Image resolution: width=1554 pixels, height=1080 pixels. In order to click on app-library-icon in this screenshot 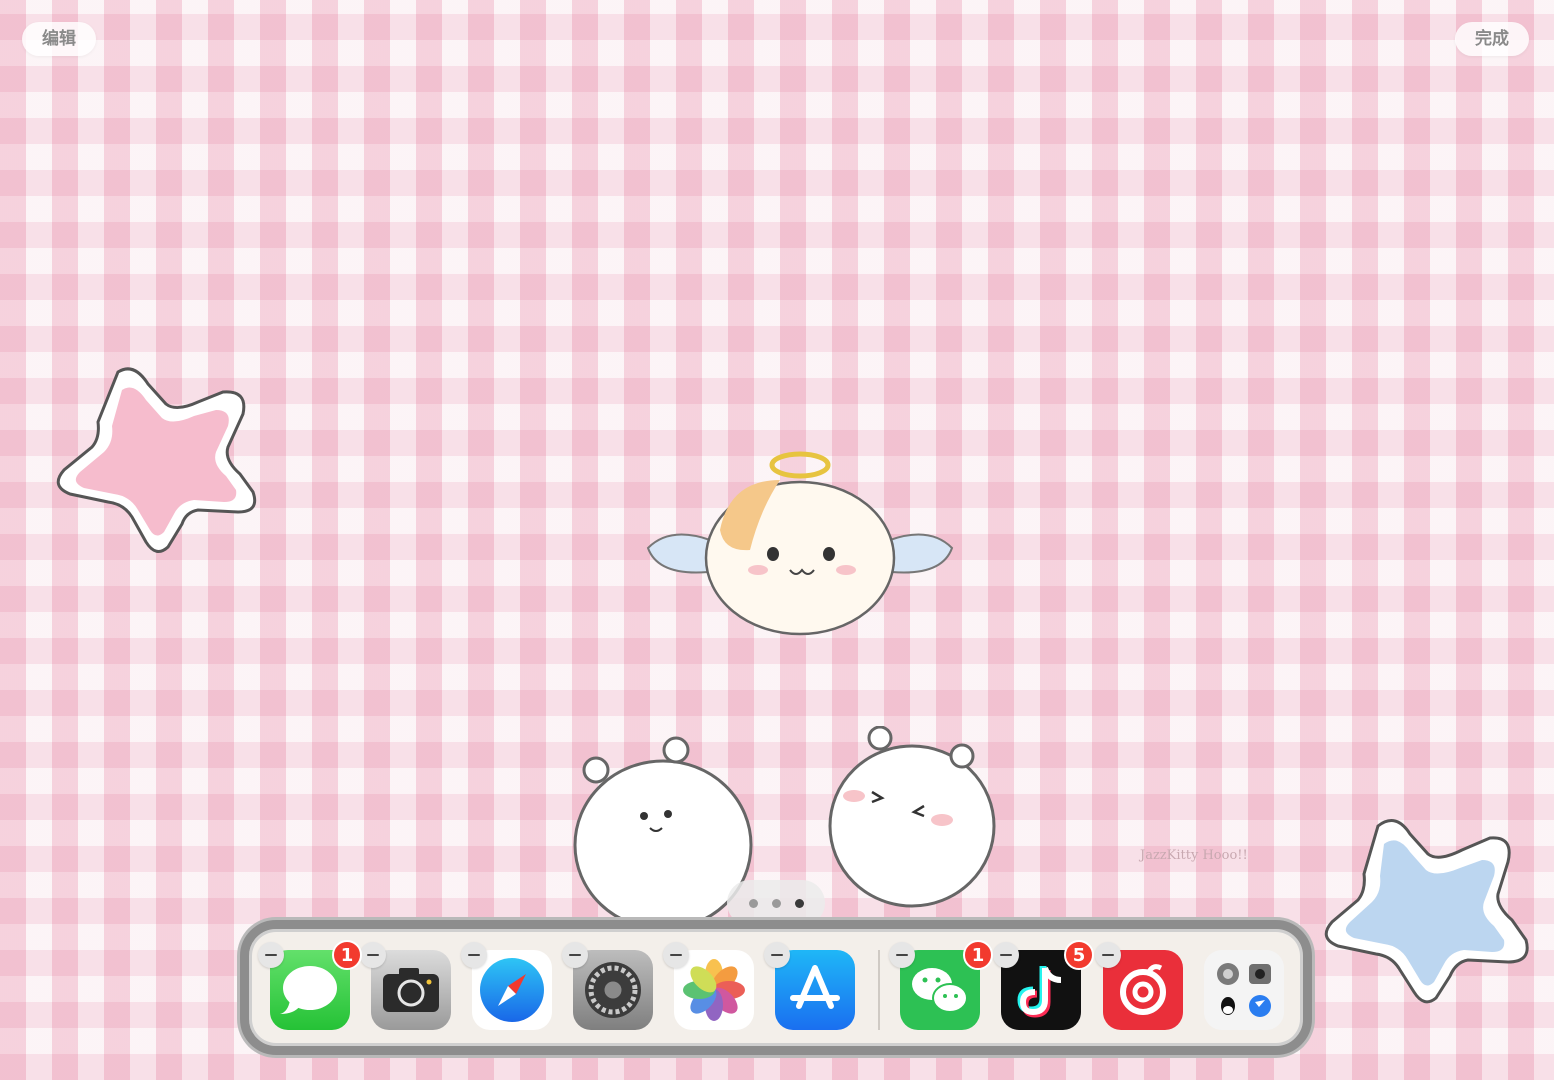, I will do `click(1244, 990)`.